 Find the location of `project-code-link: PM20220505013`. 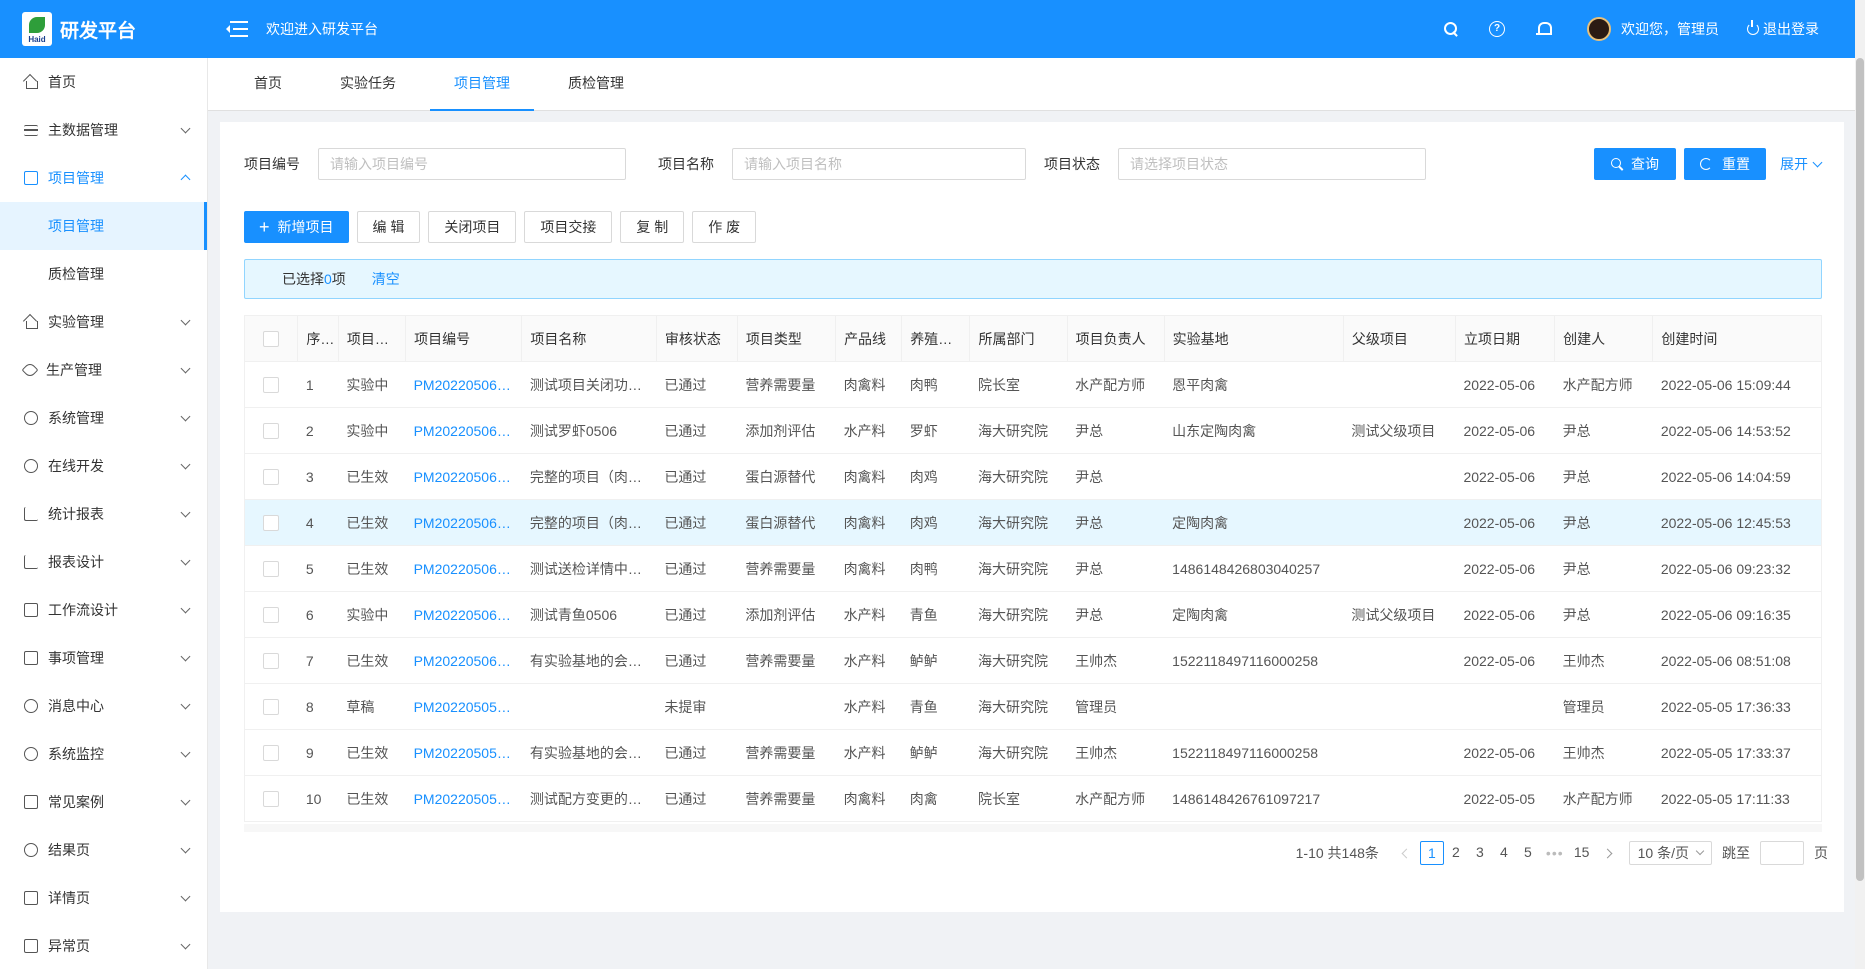

project-code-link: PM20220505013 is located at coordinates (463, 706).